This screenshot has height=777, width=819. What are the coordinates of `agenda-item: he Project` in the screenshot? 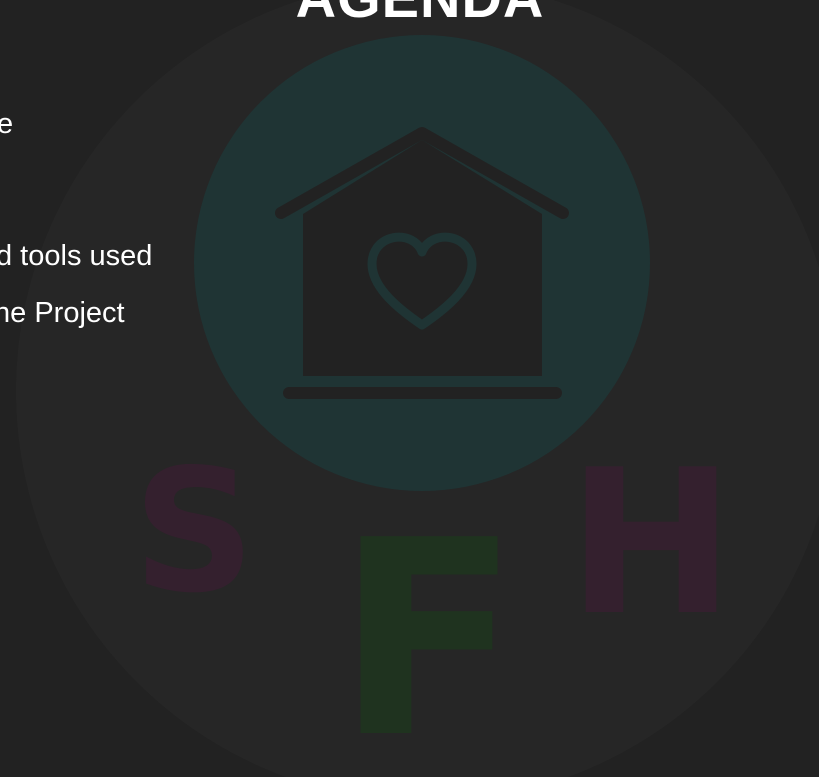 It's located at (62, 313).